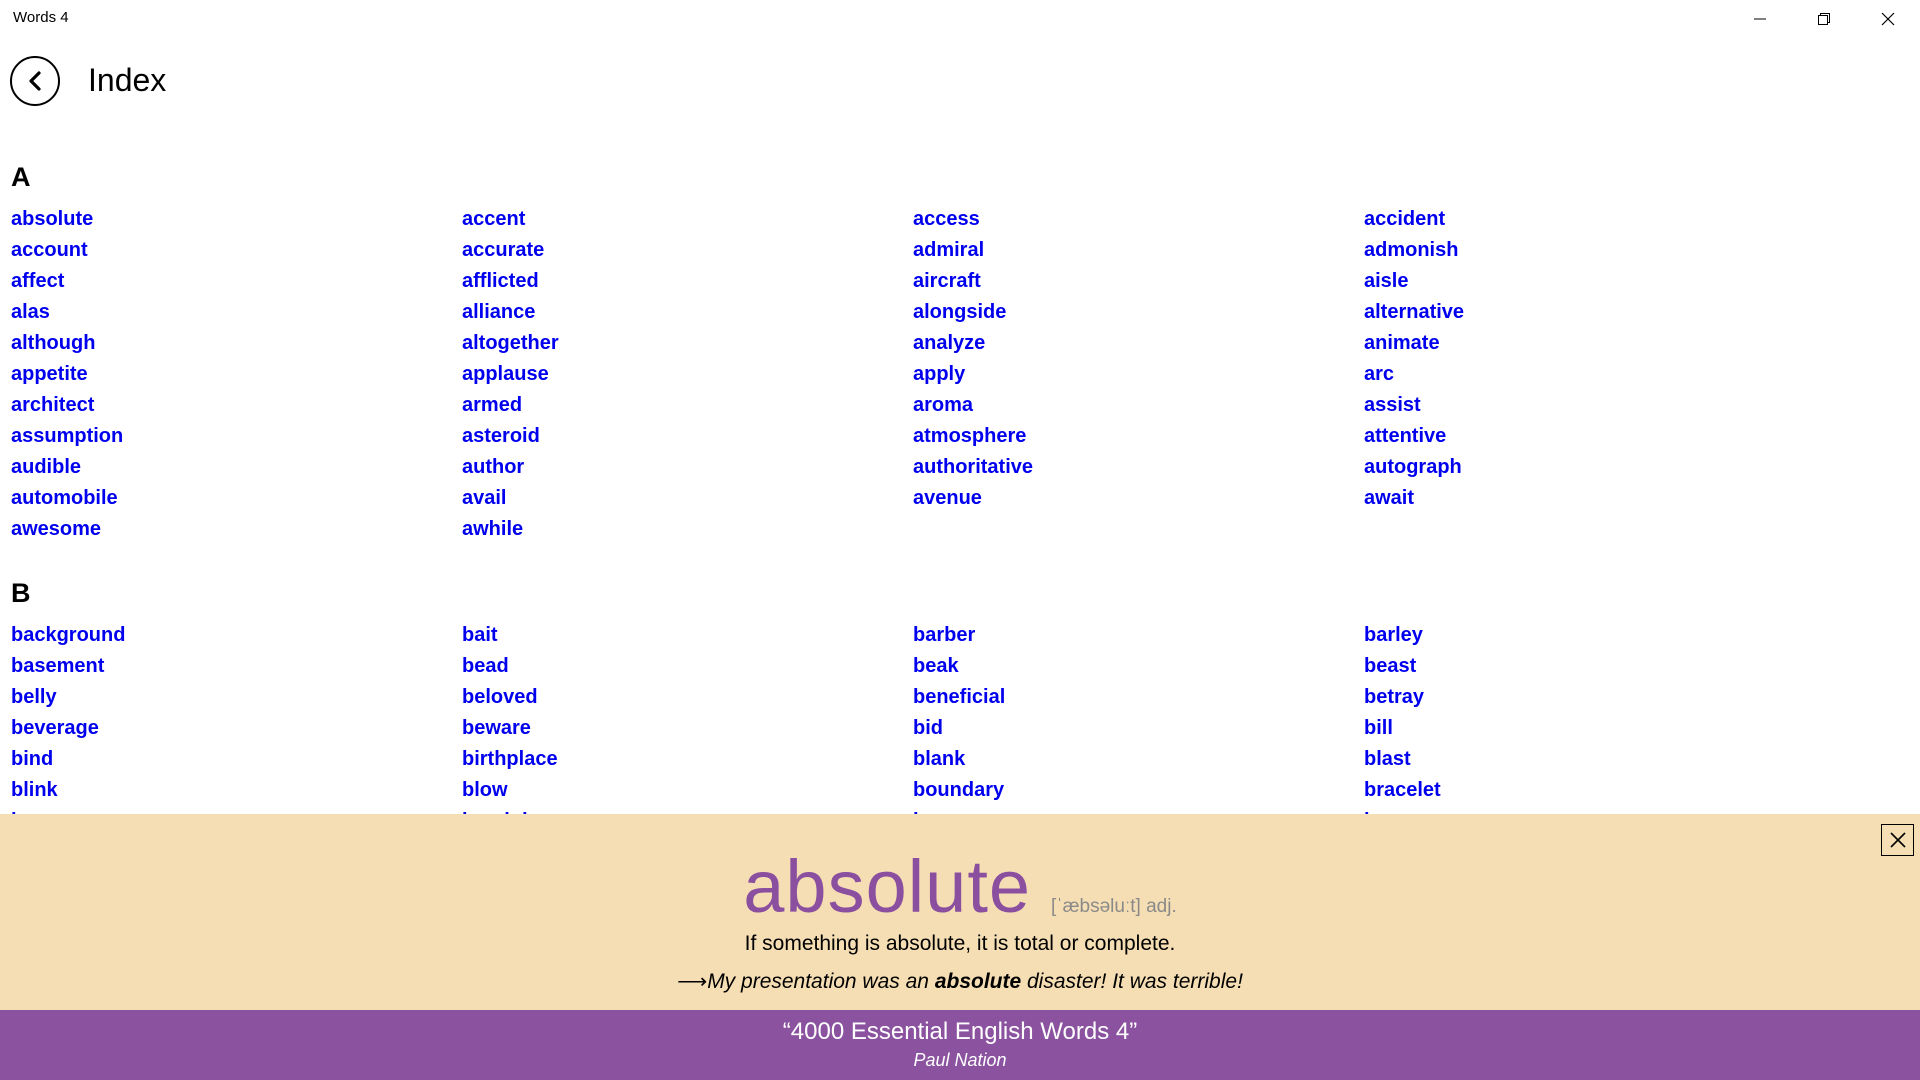  Describe the element at coordinates (821, 981) in the screenshot. I see `example-text-before: My presentation was an` at that location.